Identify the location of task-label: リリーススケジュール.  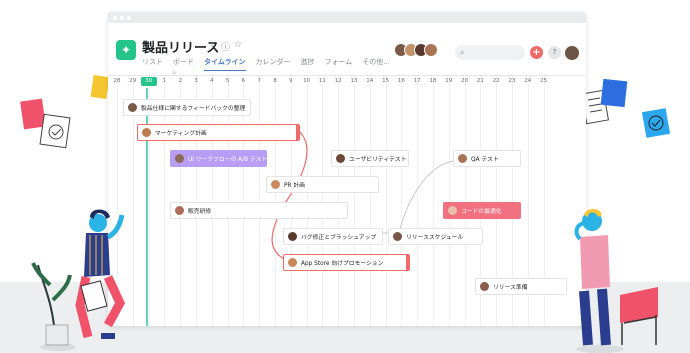
(435, 238).